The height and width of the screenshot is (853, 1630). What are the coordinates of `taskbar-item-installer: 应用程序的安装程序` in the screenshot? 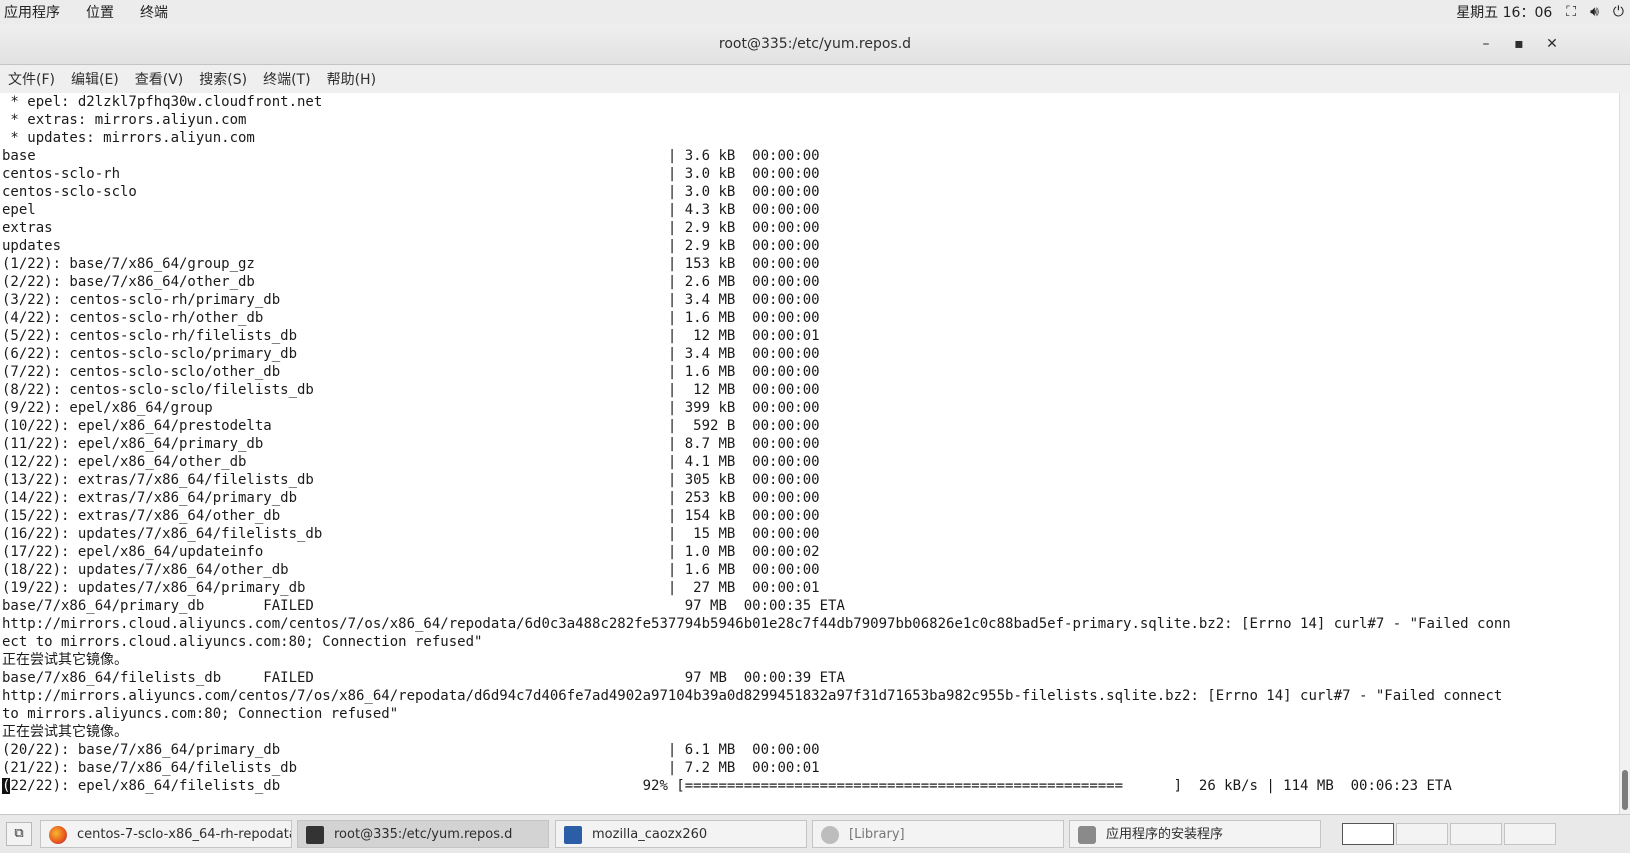 It's located at (1195, 834).